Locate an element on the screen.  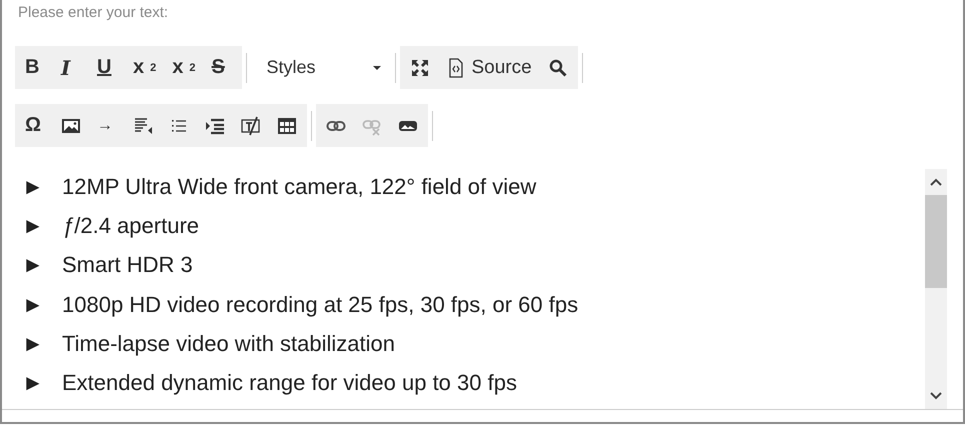
expand-icon is located at coordinates (420, 68).